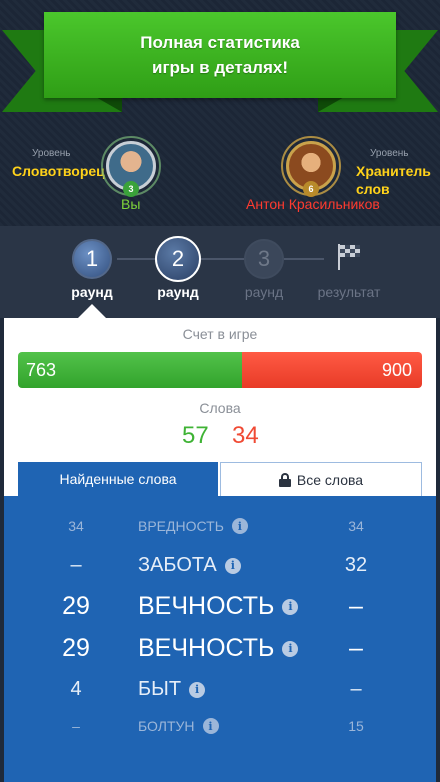 The height and width of the screenshot is (782, 440). What do you see at coordinates (166, 726) in the screenshot?
I see `word-text: БОЛТУН` at bounding box center [166, 726].